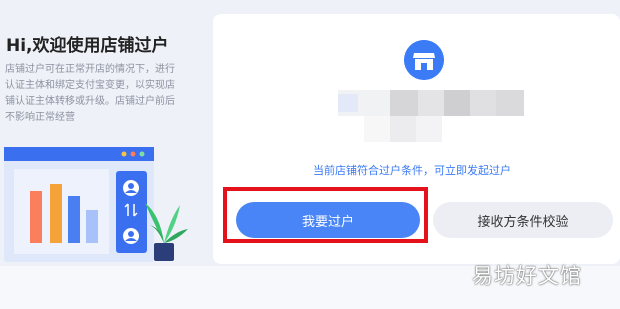 Image resolution: width=620 pixels, height=309 pixels. I want to click on eligibility-hint: 当前店铺符合过户条件，可立即发起过户, so click(412, 170).